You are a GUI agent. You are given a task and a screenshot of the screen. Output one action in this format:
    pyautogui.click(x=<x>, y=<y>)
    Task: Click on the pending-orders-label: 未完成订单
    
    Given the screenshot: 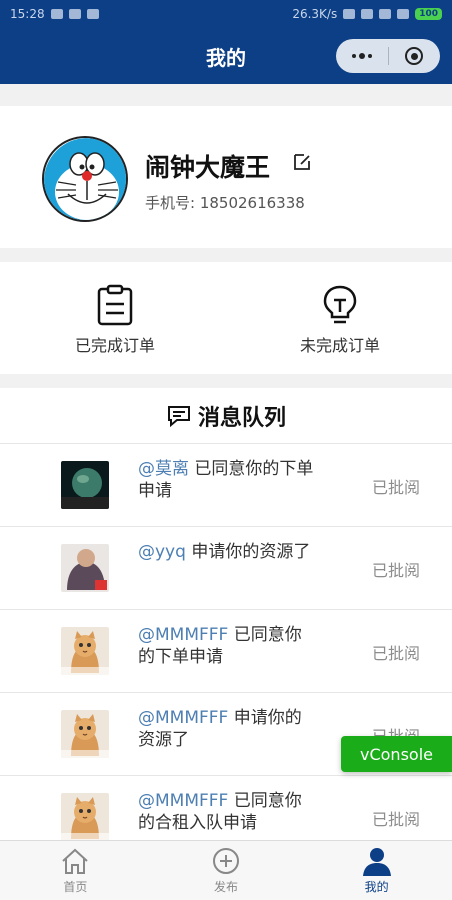 What is the action you would take?
    pyautogui.click(x=339, y=345)
    